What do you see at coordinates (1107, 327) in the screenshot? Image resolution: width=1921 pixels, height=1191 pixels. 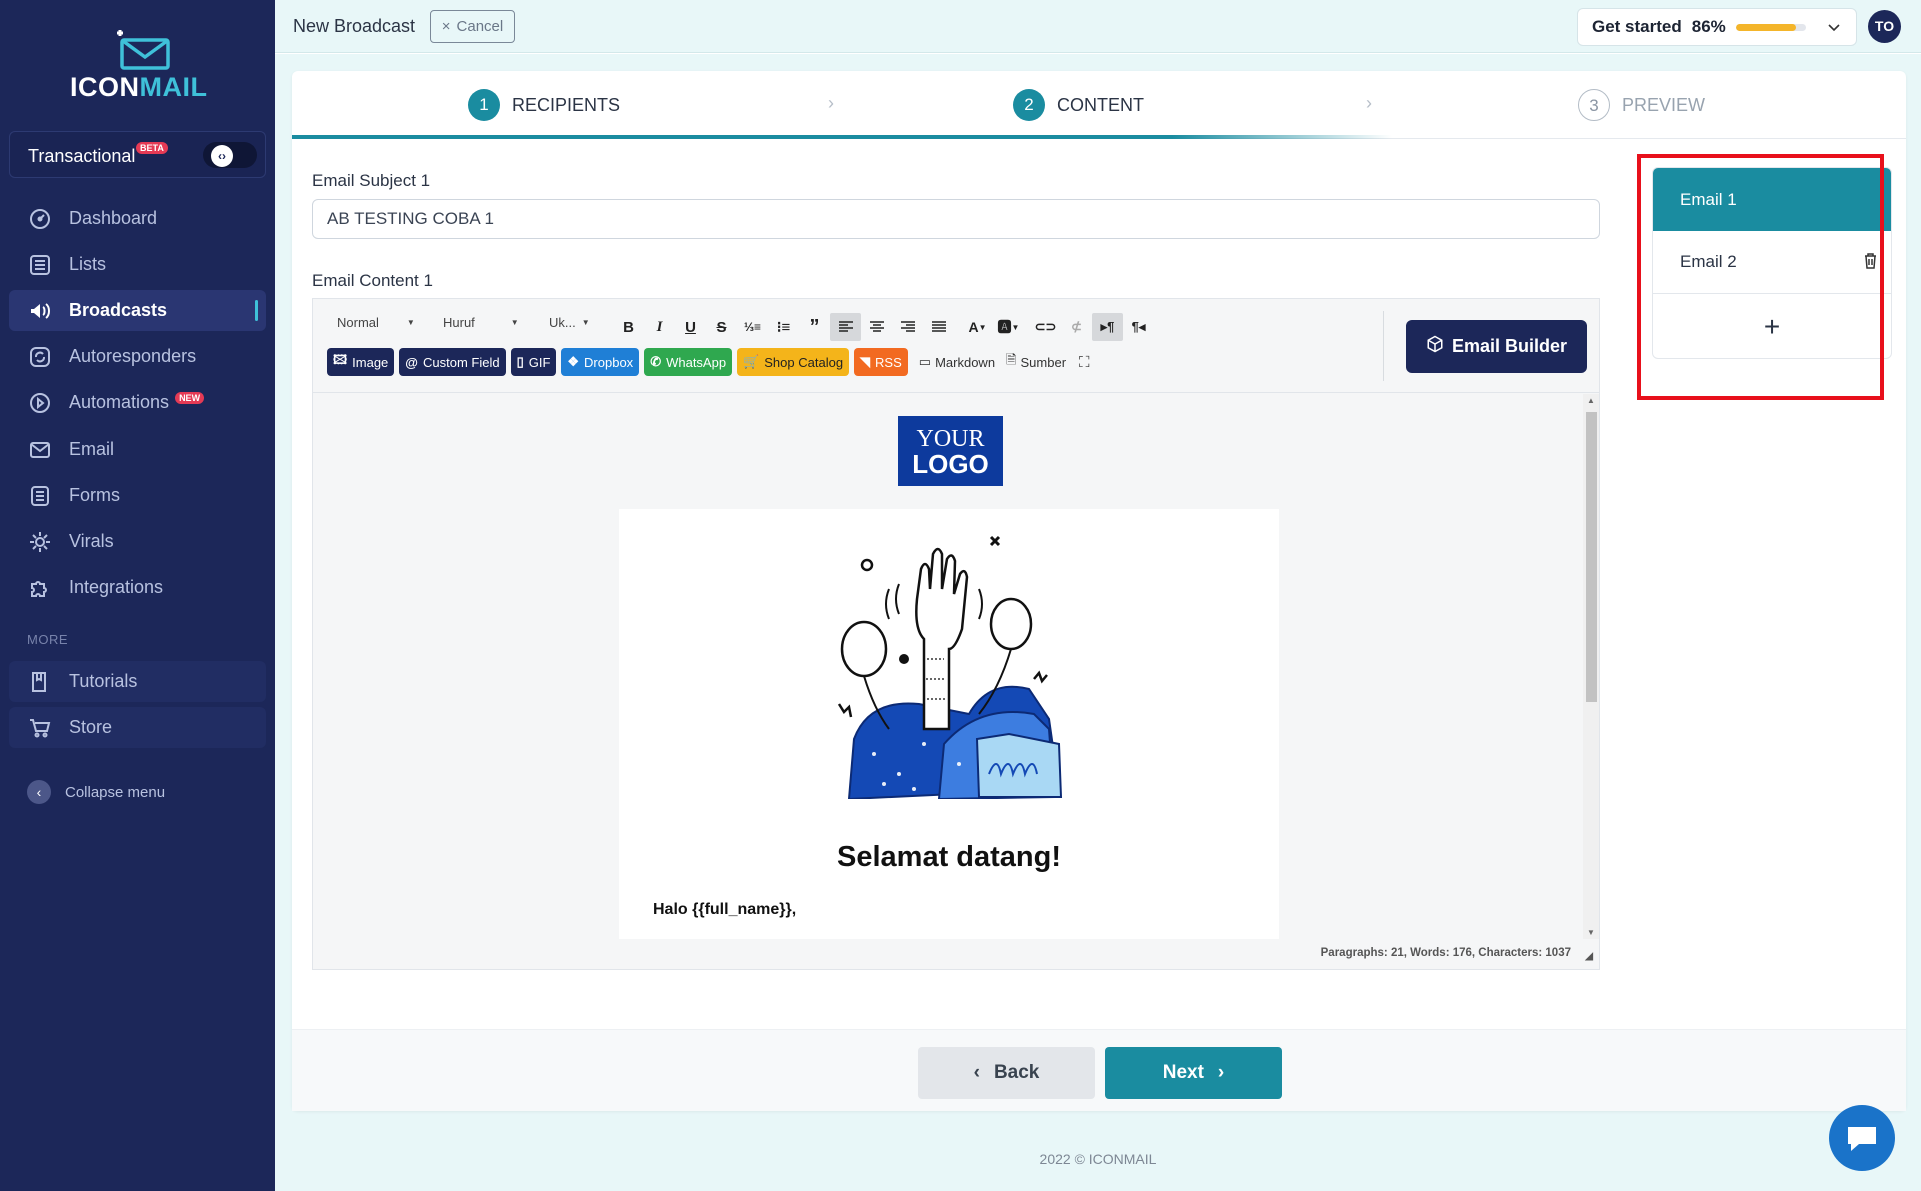 I see `ltr-direction-icon: ▸¶` at bounding box center [1107, 327].